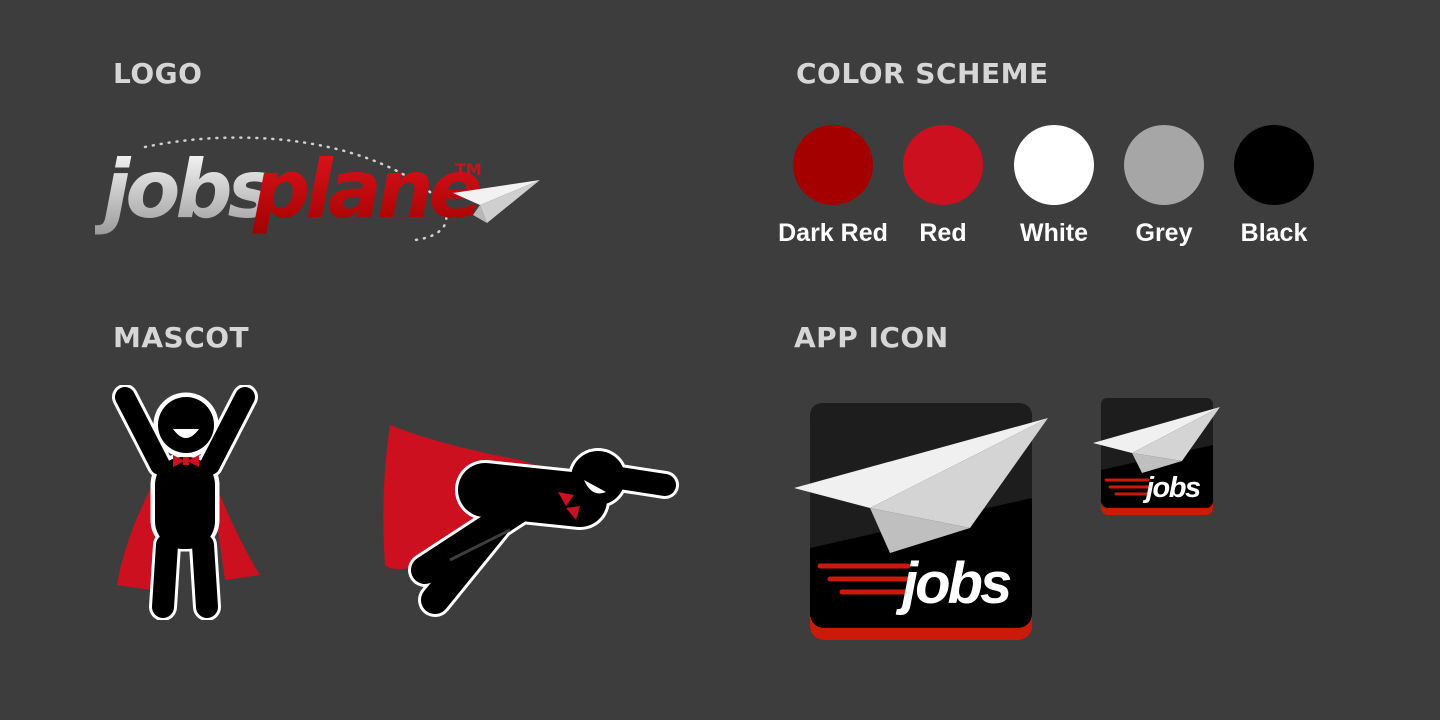 Image resolution: width=1440 pixels, height=720 pixels. I want to click on app-icon-small: jobs, so click(1157, 457).